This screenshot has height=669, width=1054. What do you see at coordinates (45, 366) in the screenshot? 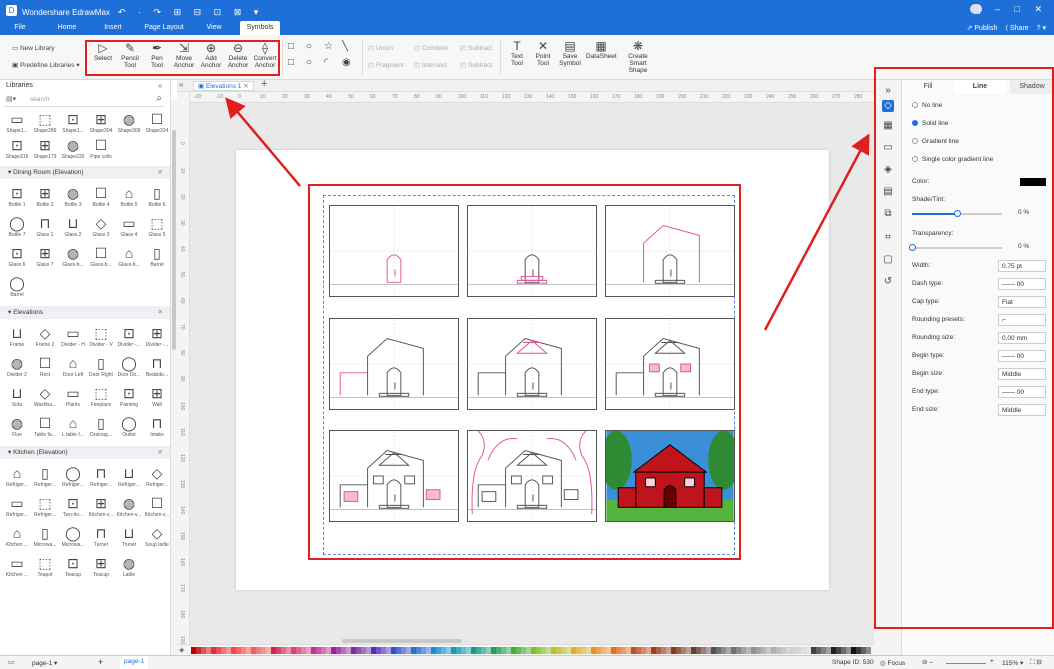
I see `library-shape: ☐ Rect` at bounding box center [45, 366].